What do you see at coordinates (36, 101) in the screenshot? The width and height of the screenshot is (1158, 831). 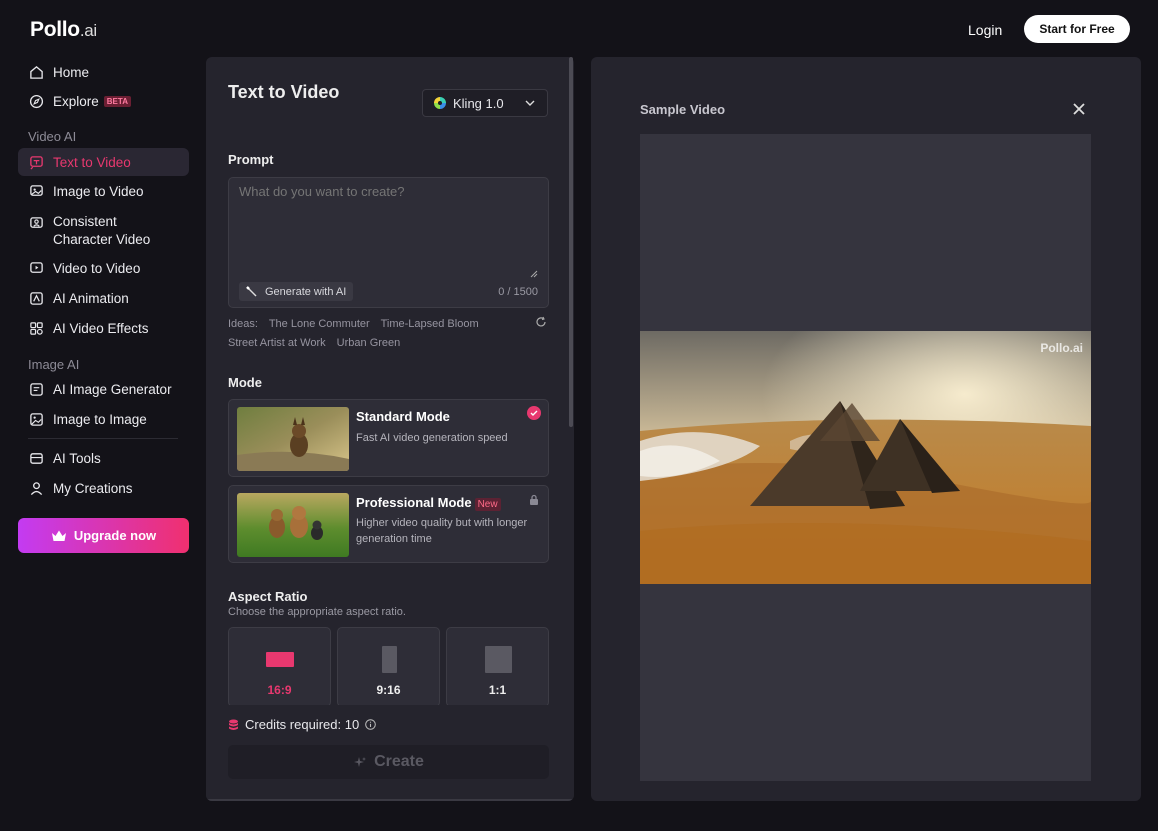 I see `compass-icon` at bounding box center [36, 101].